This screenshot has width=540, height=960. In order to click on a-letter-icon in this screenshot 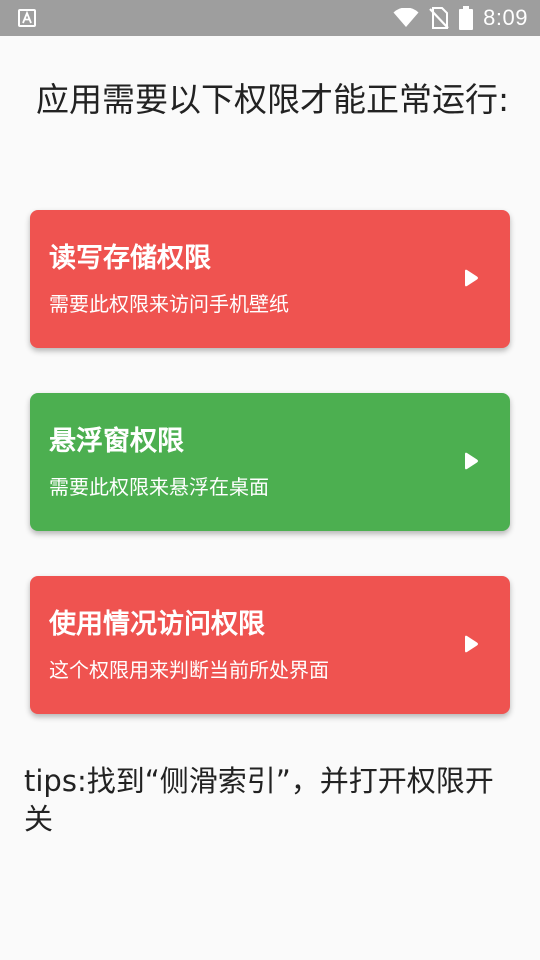, I will do `click(27, 18)`.